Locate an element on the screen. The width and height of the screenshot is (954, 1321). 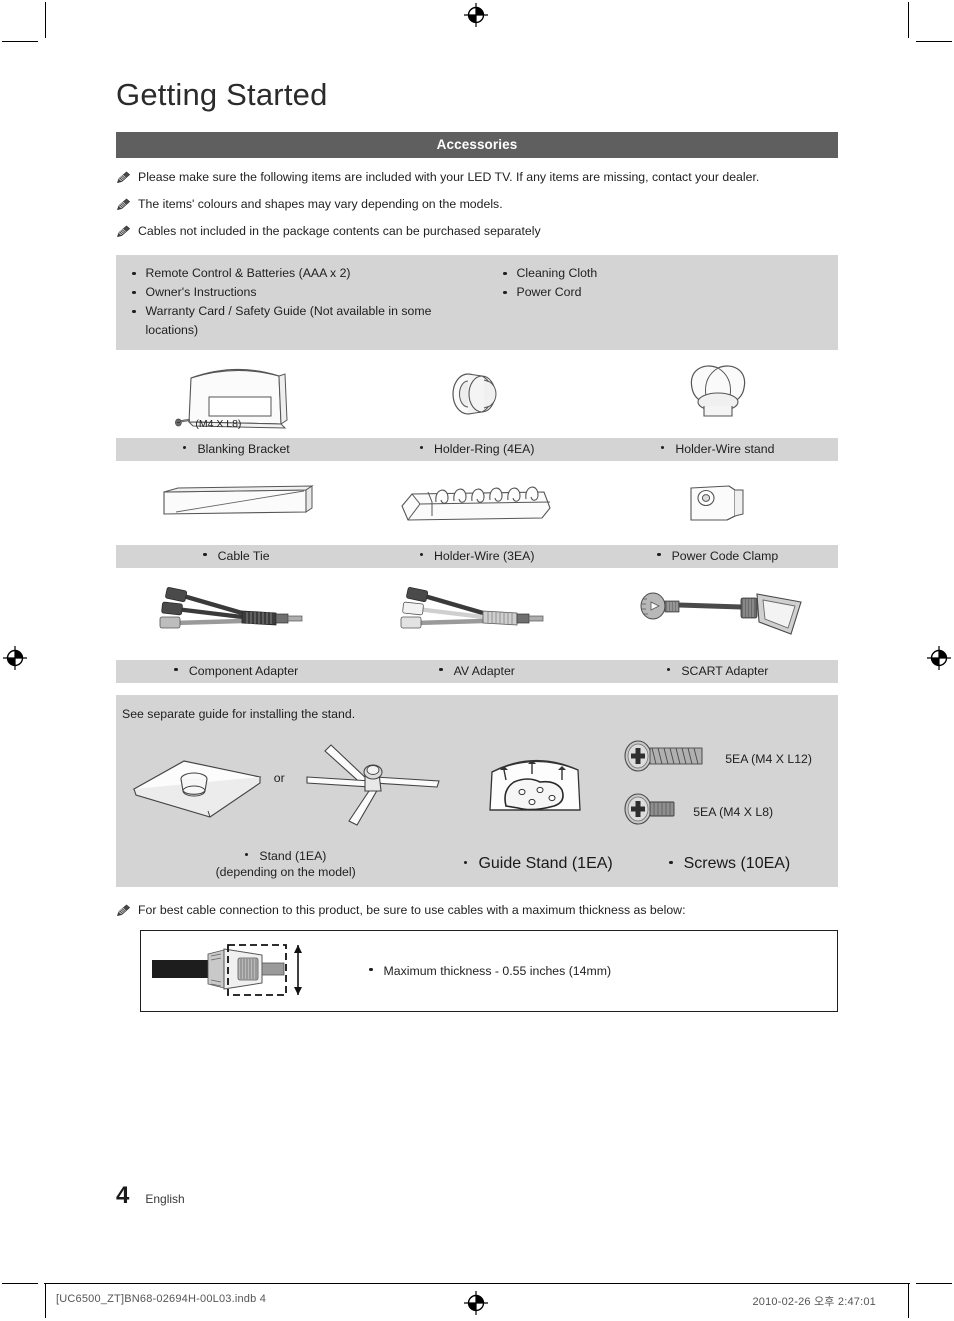
accessory-figure-holder-ring is located at coordinates (477, 394).